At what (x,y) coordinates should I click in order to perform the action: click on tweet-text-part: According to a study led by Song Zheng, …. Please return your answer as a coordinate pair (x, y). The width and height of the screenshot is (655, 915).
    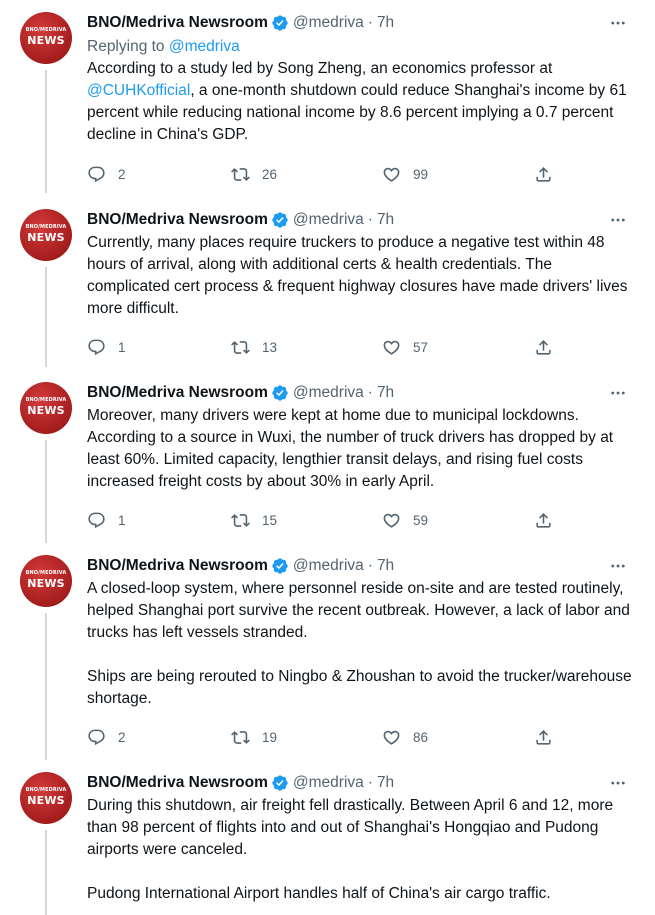
    Looking at the image, I should click on (320, 68).